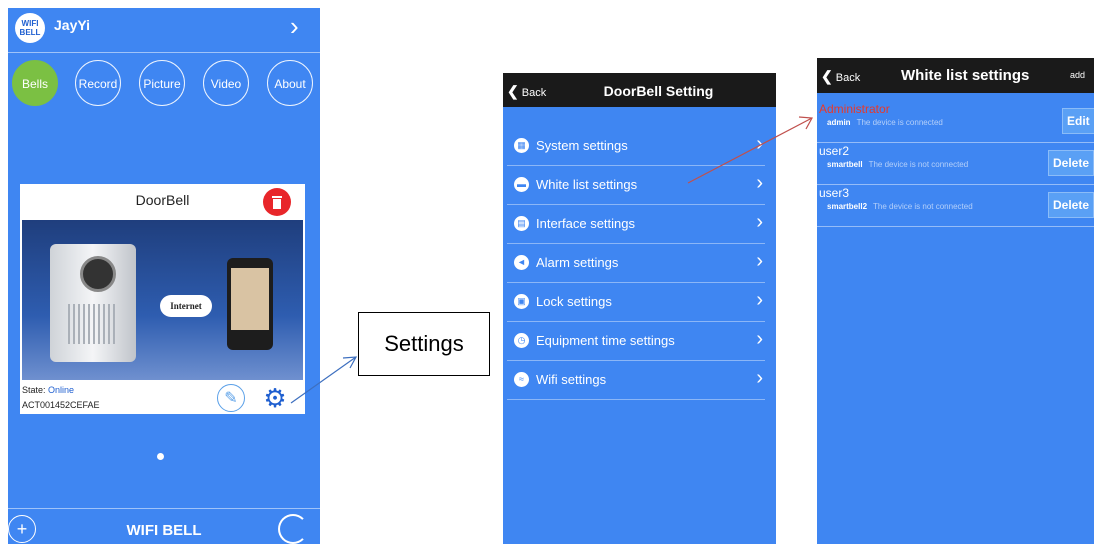 The height and width of the screenshot is (544, 1094). What do you see at coordinates (750, 150) in the screenshot?
I see `red-arrow` at bounding box center [750, 150].